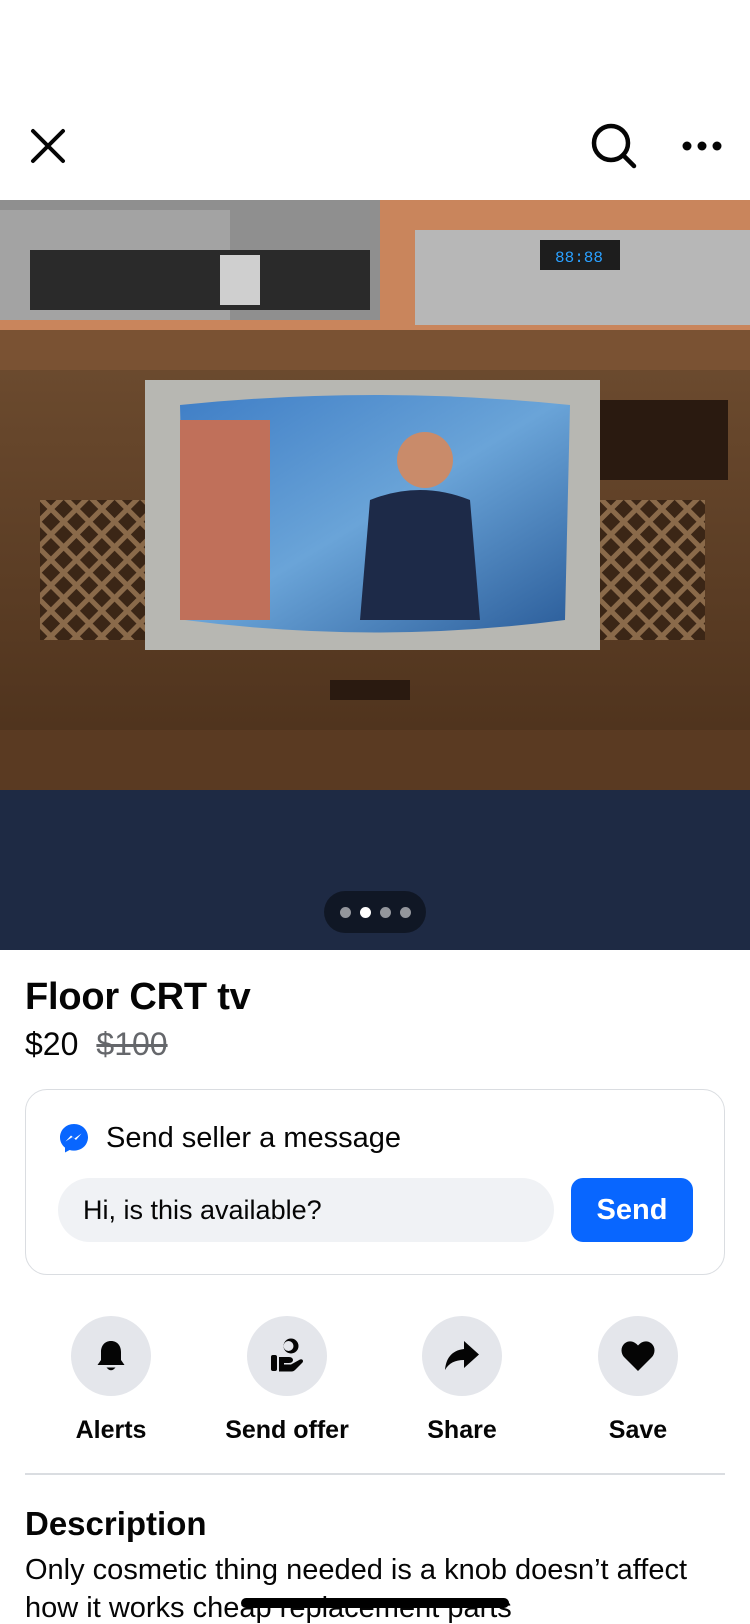 This screenshot has width=750, height=1624. I want to click on original-price: $100, so click(132, 1044).